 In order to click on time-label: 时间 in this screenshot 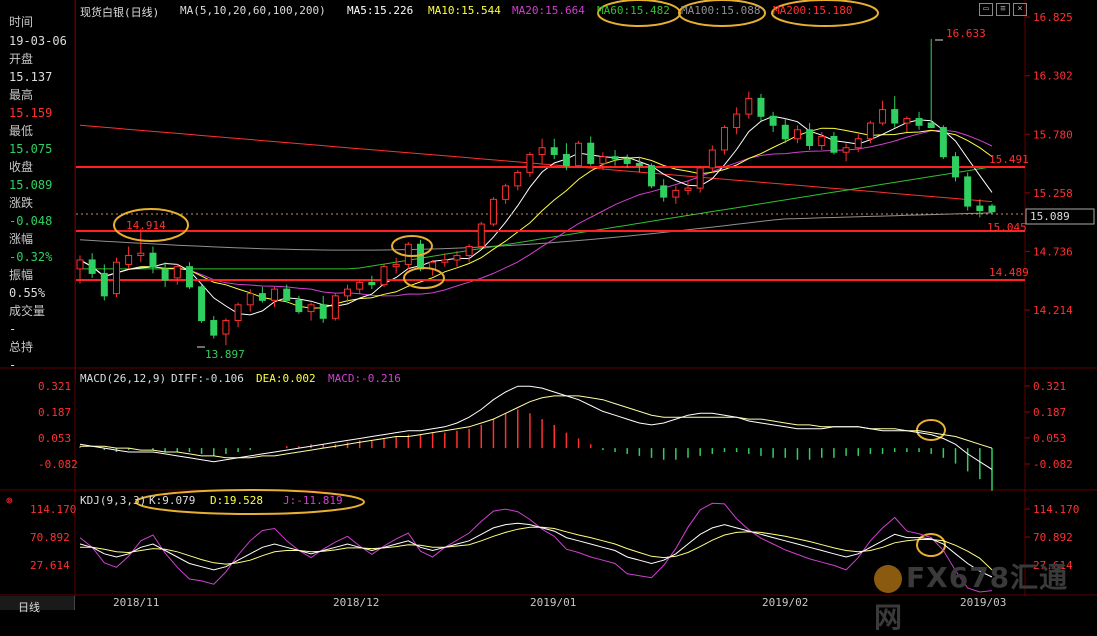, I will do `click(21, 22)`.